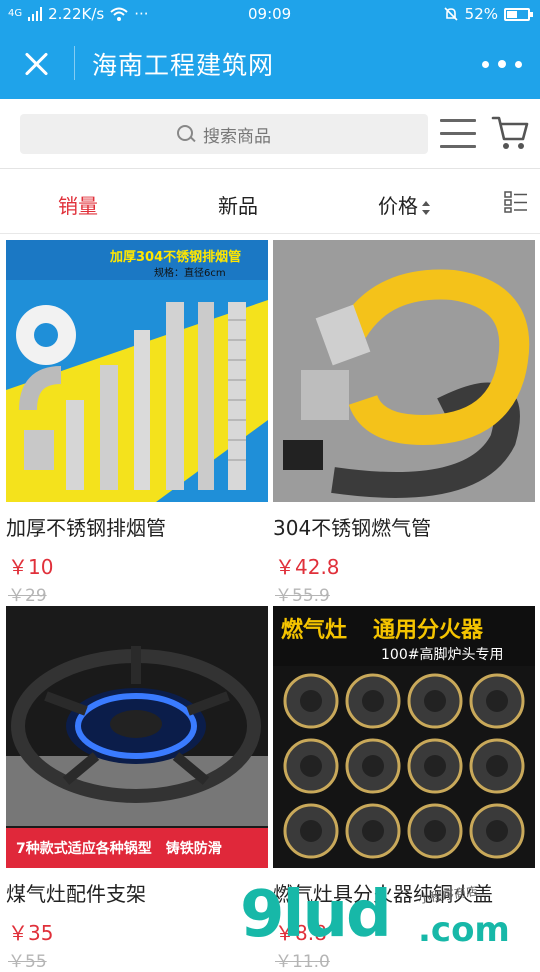 Image resolution: width=540 pixels, height=972 pixels. What do you see at coordinates (119, 849) in the screenshot?
I see `image-banner-text: 7种款式适应各种锅型 铸铁防滑` at bounding box center [119, 849].